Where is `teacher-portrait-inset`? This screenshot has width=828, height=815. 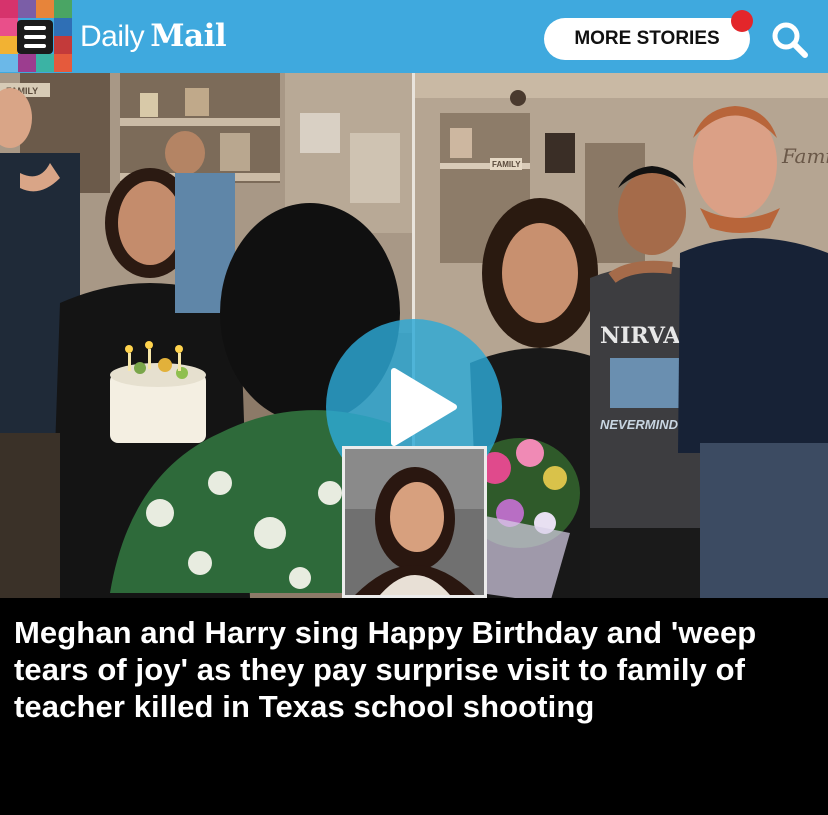 teacher-portrait-inset is located at coordinates (414, 522).